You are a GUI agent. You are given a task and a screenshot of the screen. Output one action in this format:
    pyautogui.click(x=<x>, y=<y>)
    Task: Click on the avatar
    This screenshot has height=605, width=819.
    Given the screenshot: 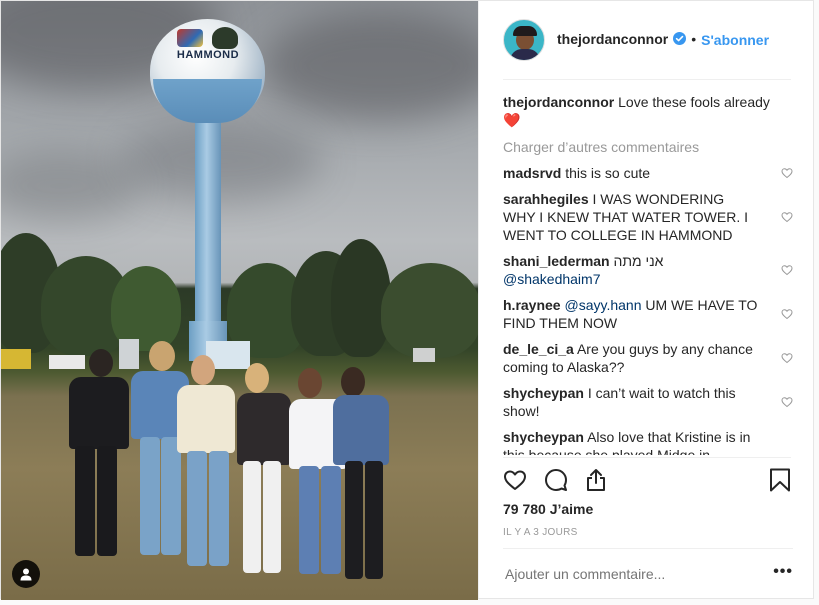 What is the action you would take?
    pyautogui.click(x=524, y=40)
    